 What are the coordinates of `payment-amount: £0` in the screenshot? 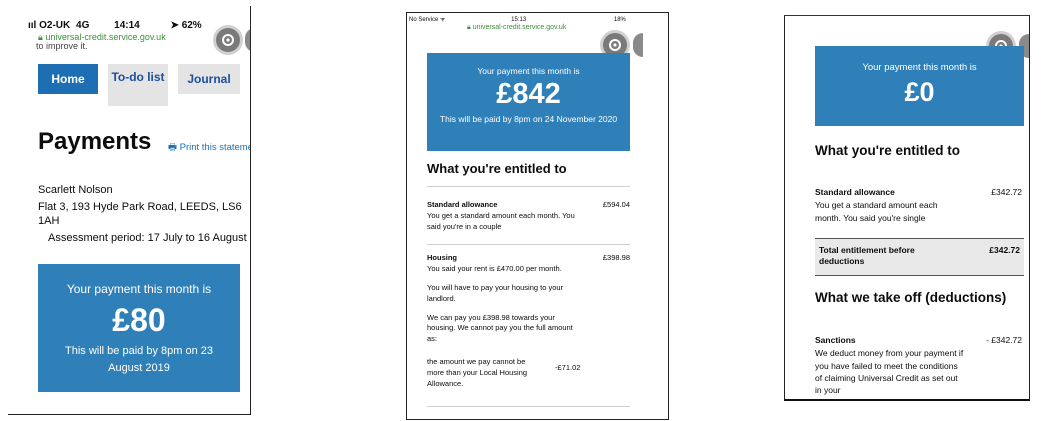 It's located at (919, 92).